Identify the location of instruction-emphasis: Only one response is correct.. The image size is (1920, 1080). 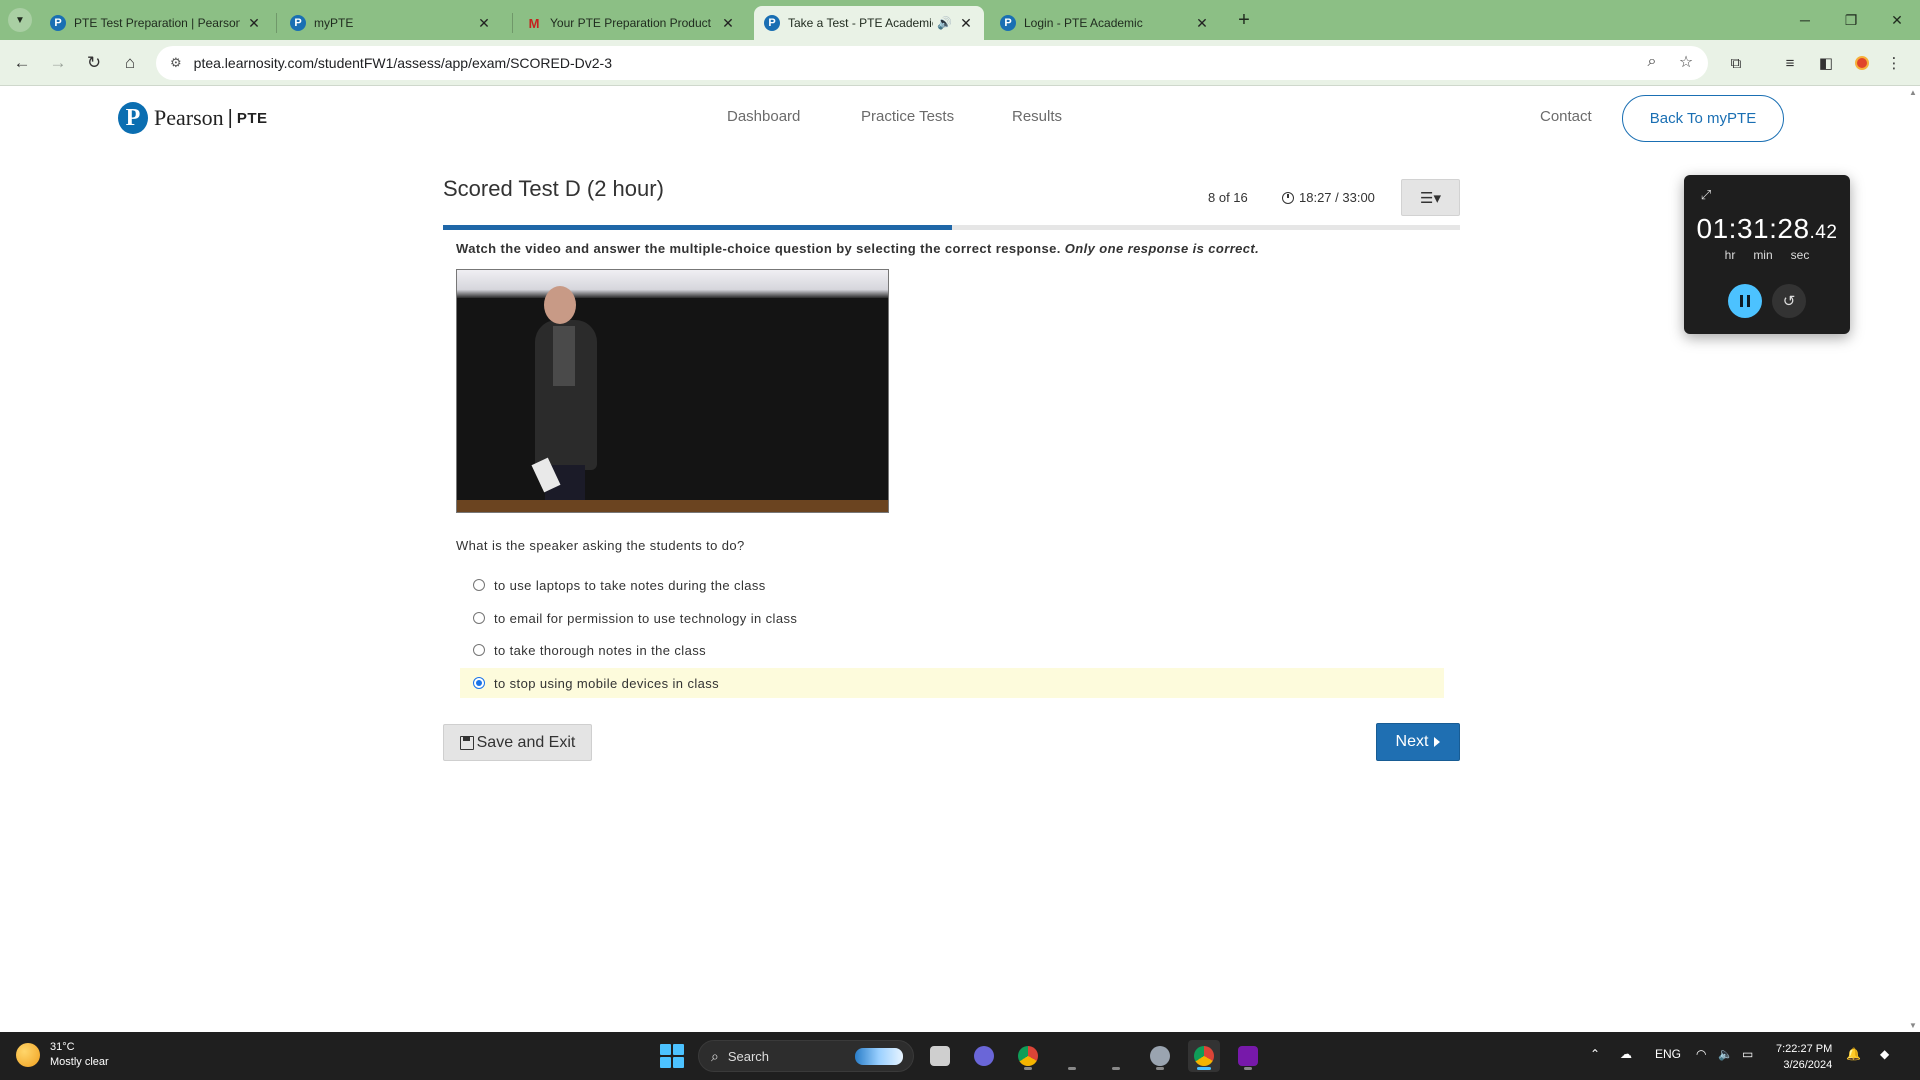
(1162, 248).